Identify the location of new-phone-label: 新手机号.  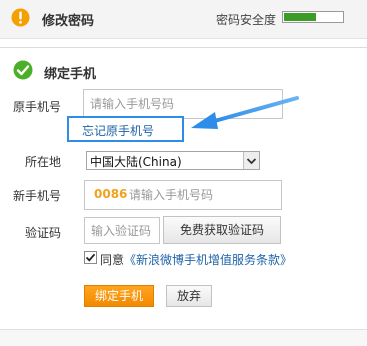
(37, 196).